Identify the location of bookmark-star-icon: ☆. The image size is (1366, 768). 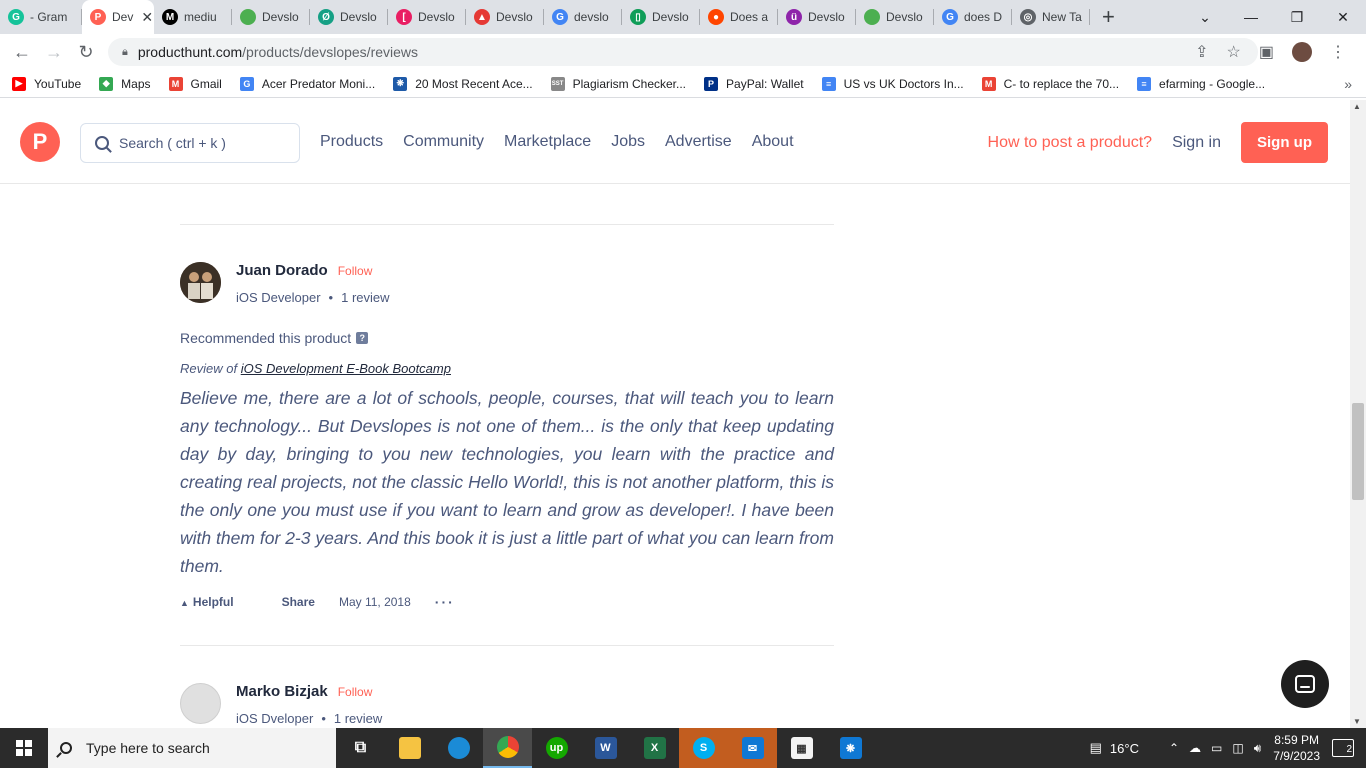
(1234, 52).